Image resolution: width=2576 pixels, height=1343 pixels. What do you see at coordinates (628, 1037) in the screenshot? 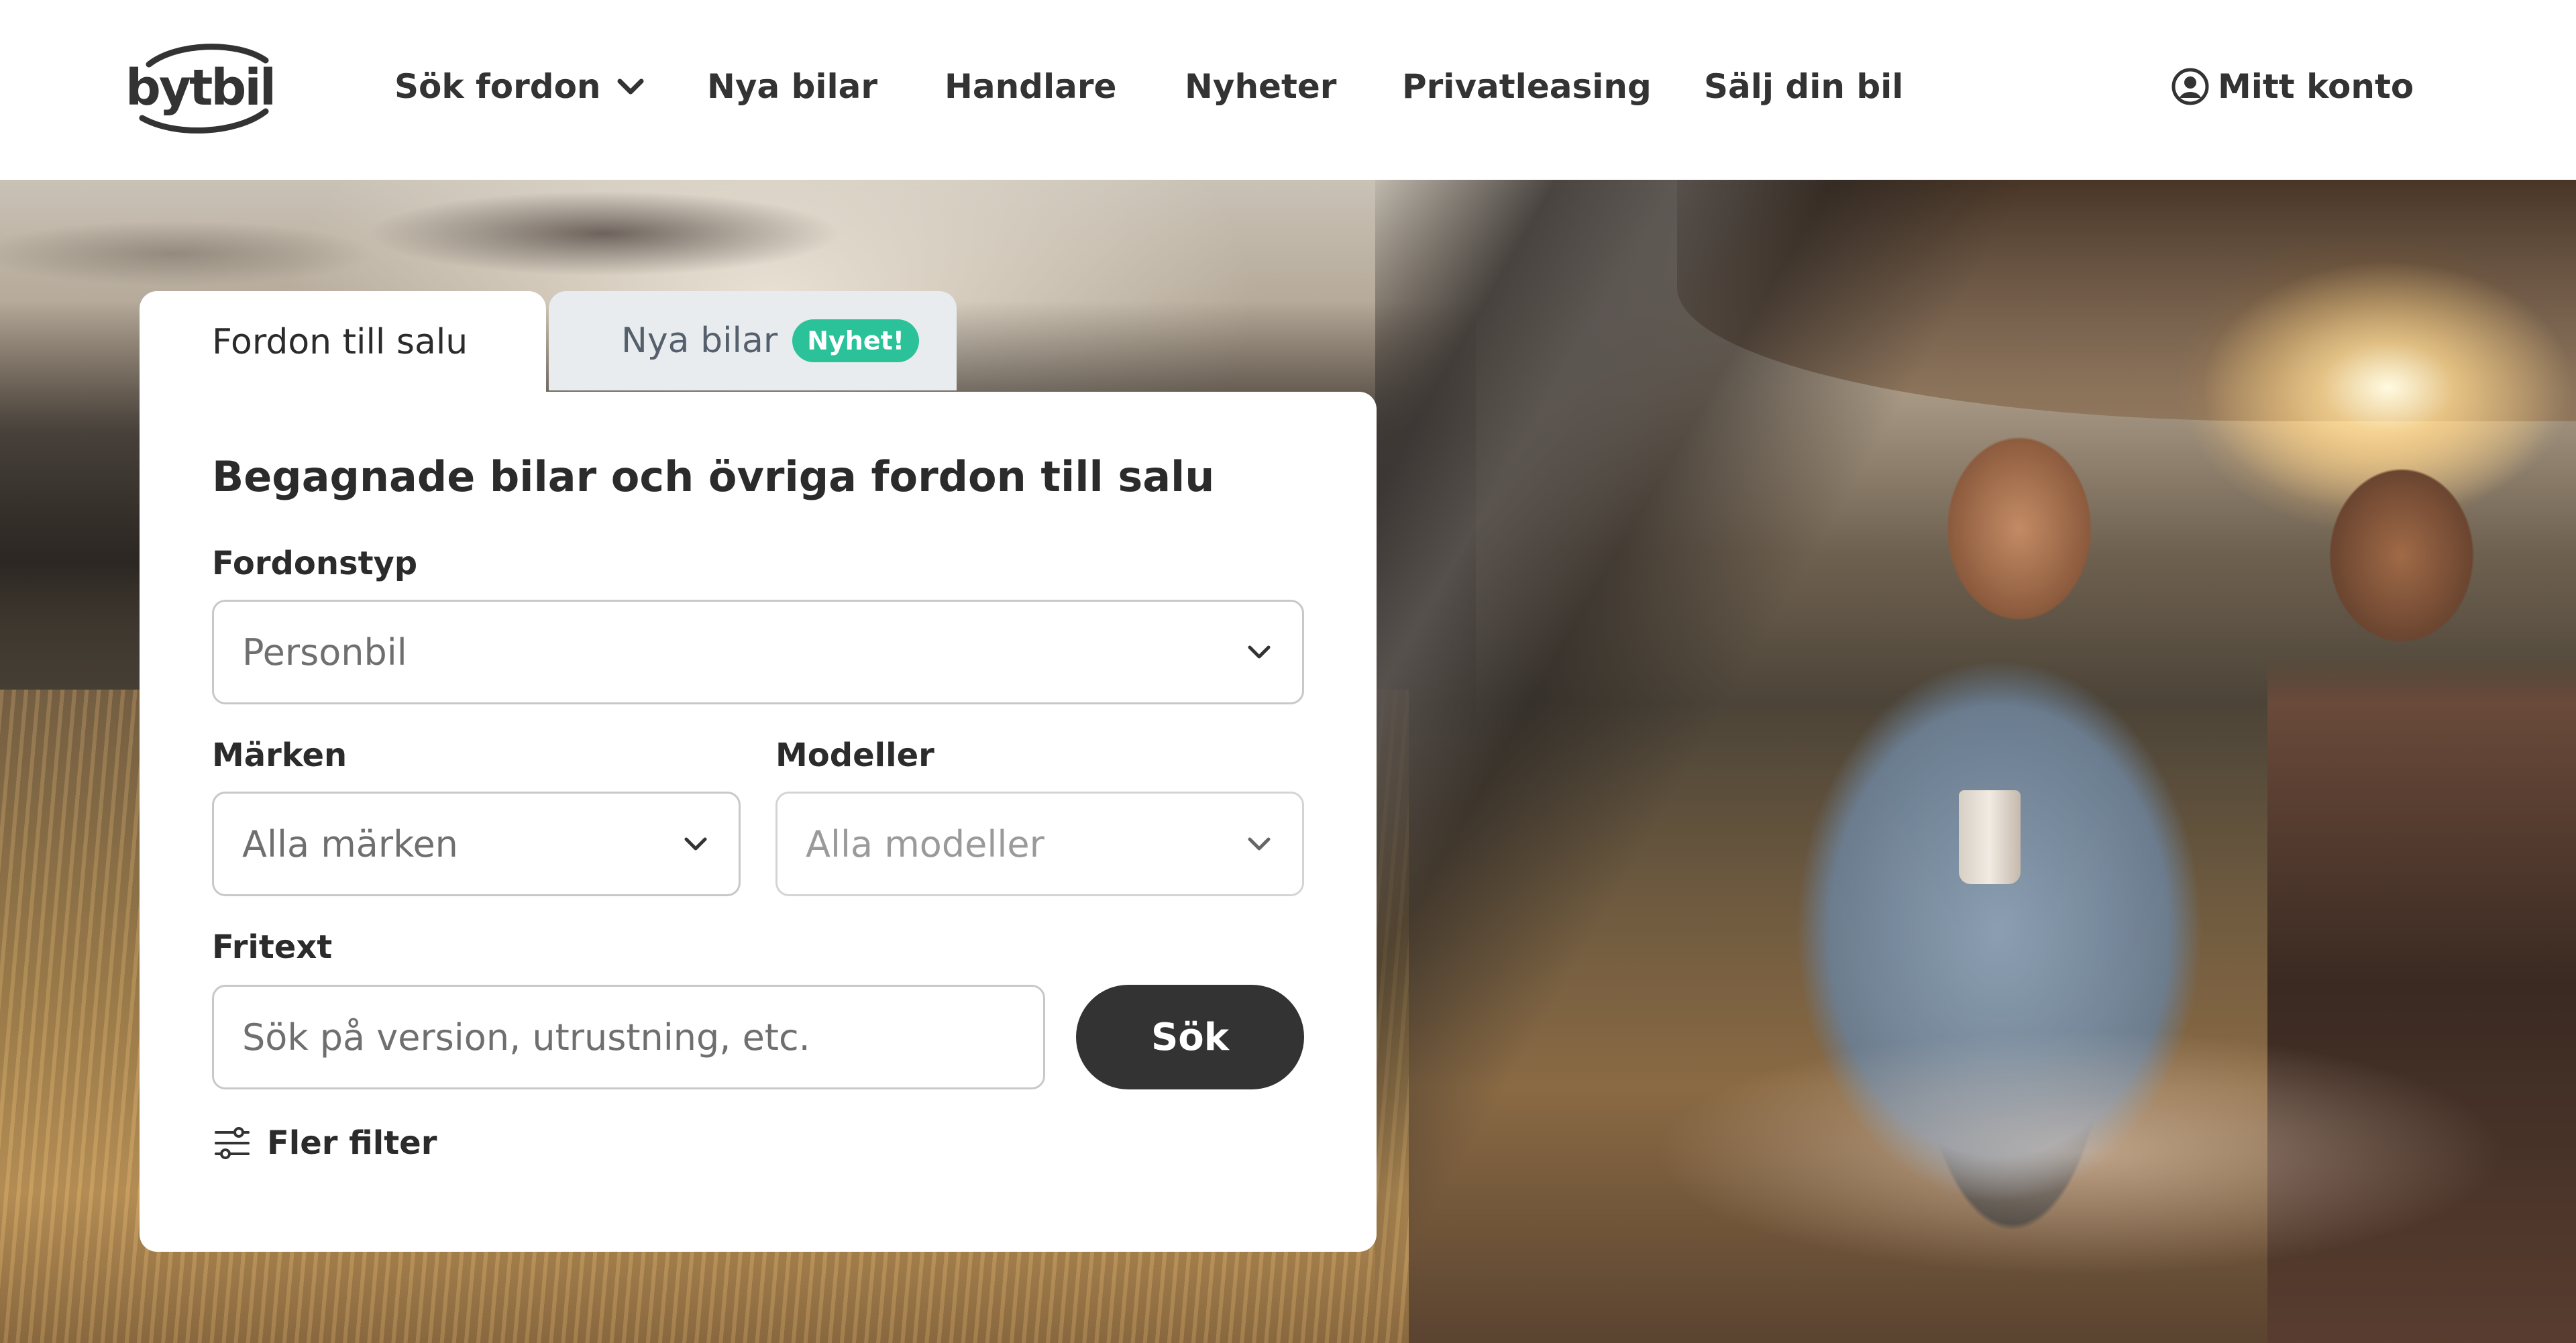
I see `freetext-input` at bounding box center [628, 1037].